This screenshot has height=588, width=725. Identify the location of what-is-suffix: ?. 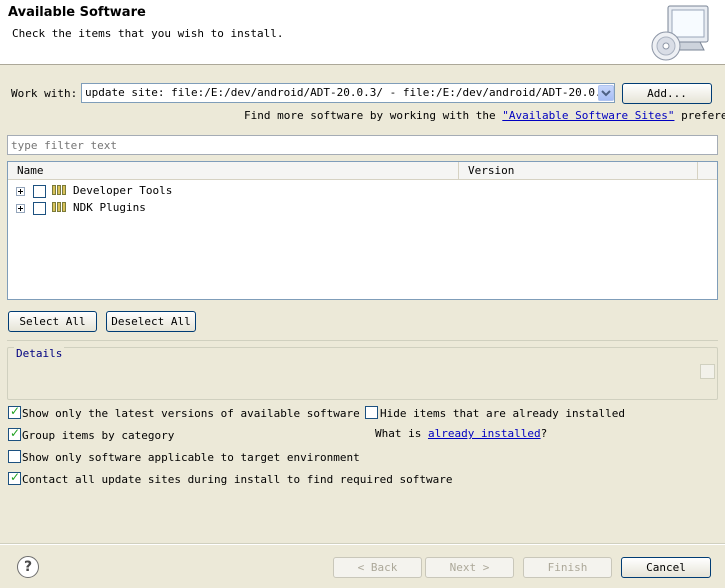
(544, 433).